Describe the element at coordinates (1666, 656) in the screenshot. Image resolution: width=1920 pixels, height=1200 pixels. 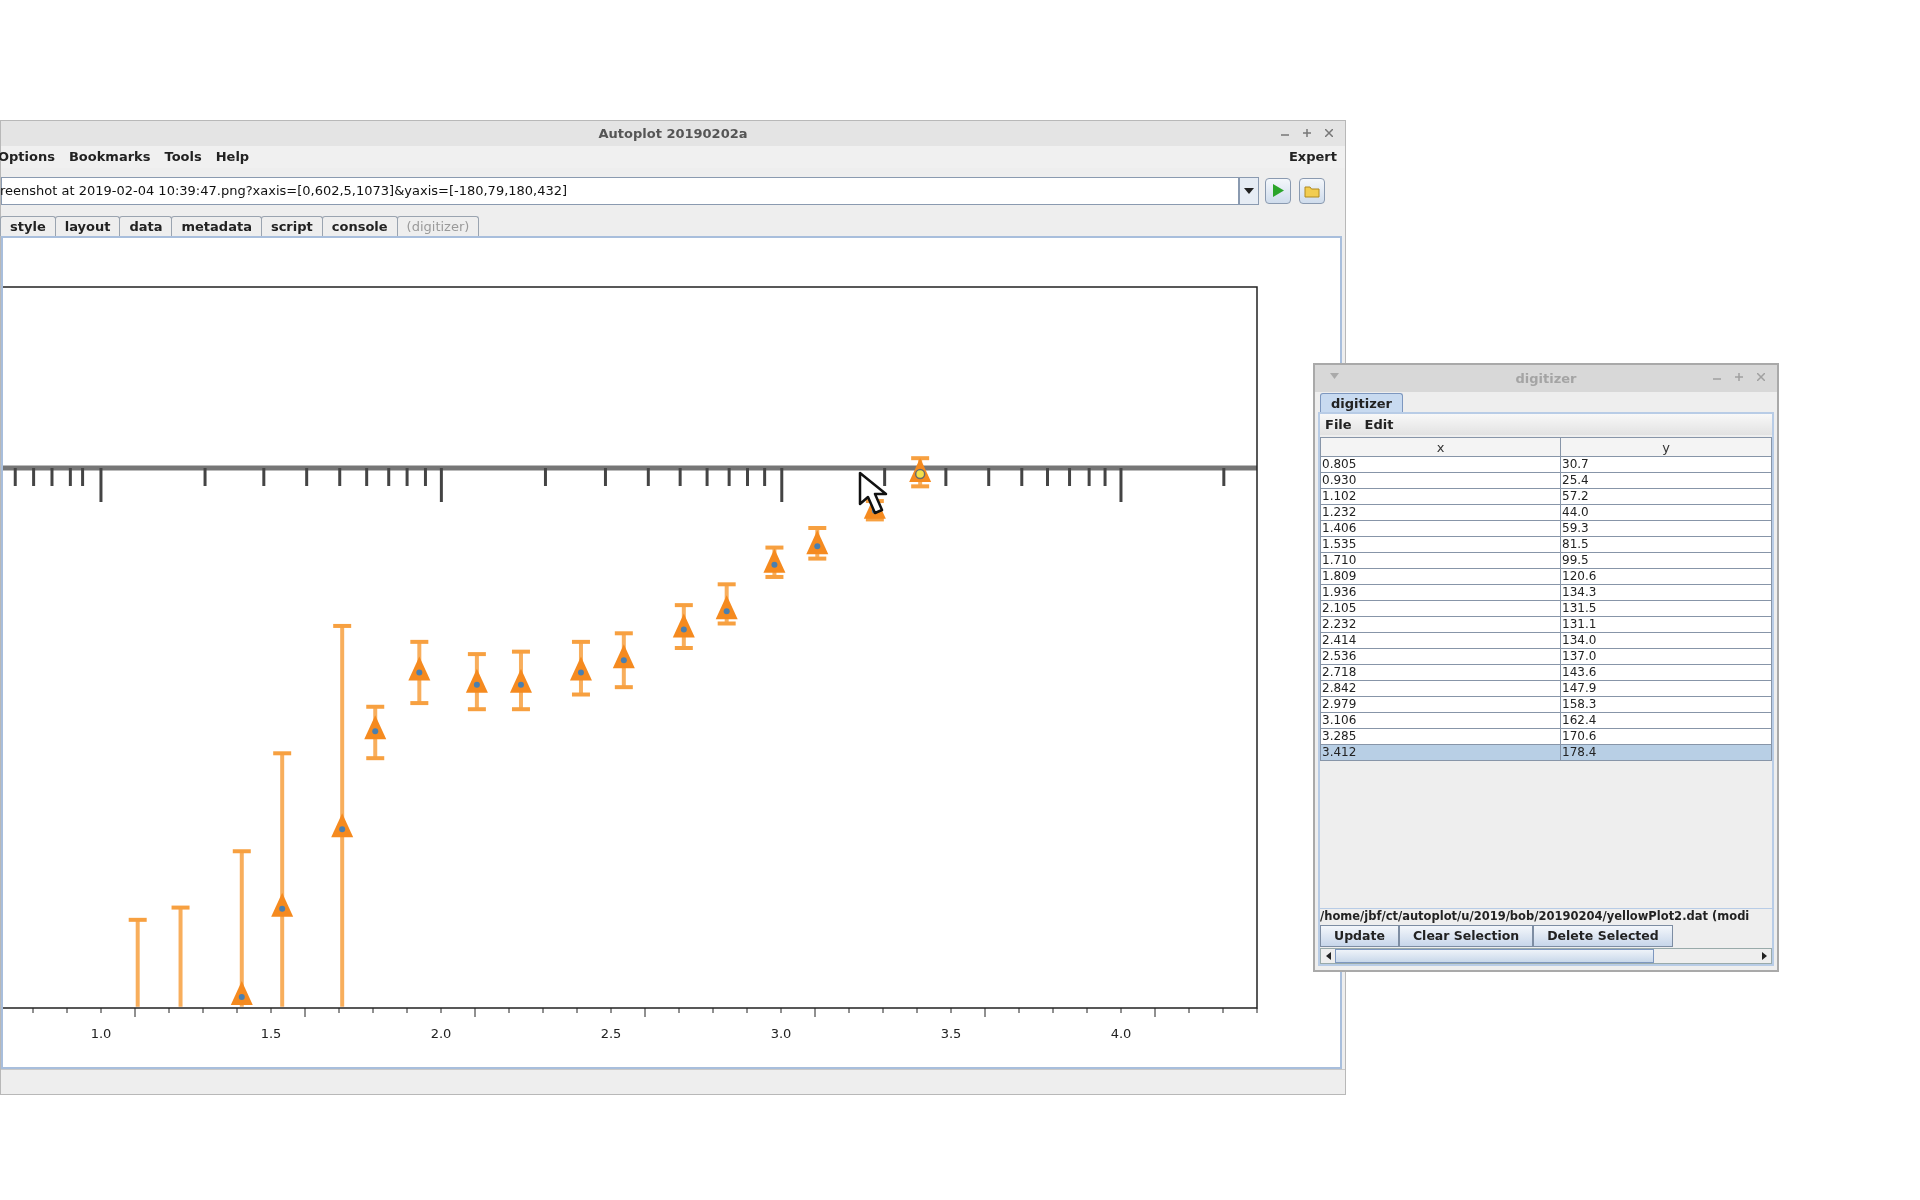
I see `table-cell: 137.0` at that location.